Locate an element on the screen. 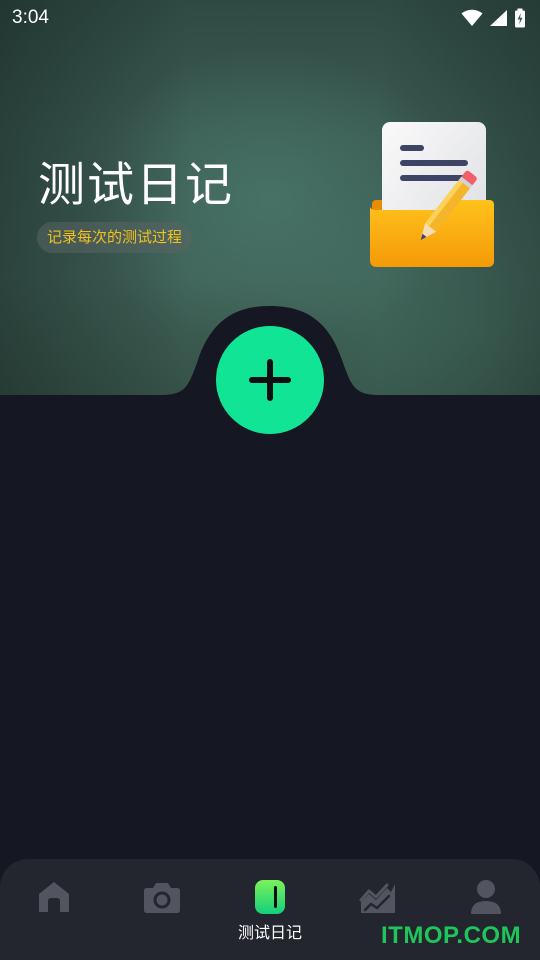 This screenshot has width=540, height=960. trend-chart-icon is located at coordinates (377, 898).